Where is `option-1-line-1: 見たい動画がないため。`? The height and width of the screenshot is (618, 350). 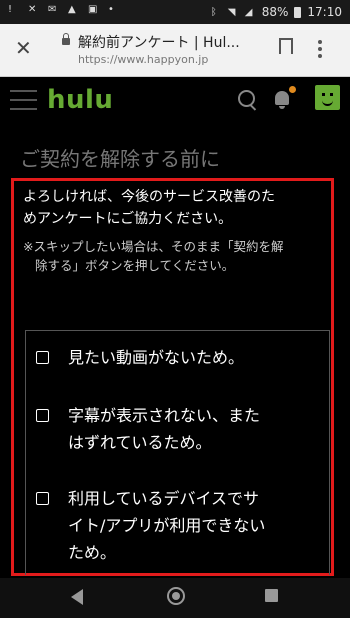
option-1-line-1: 見たい動画がないため。 is located at coordinates (156, 357).